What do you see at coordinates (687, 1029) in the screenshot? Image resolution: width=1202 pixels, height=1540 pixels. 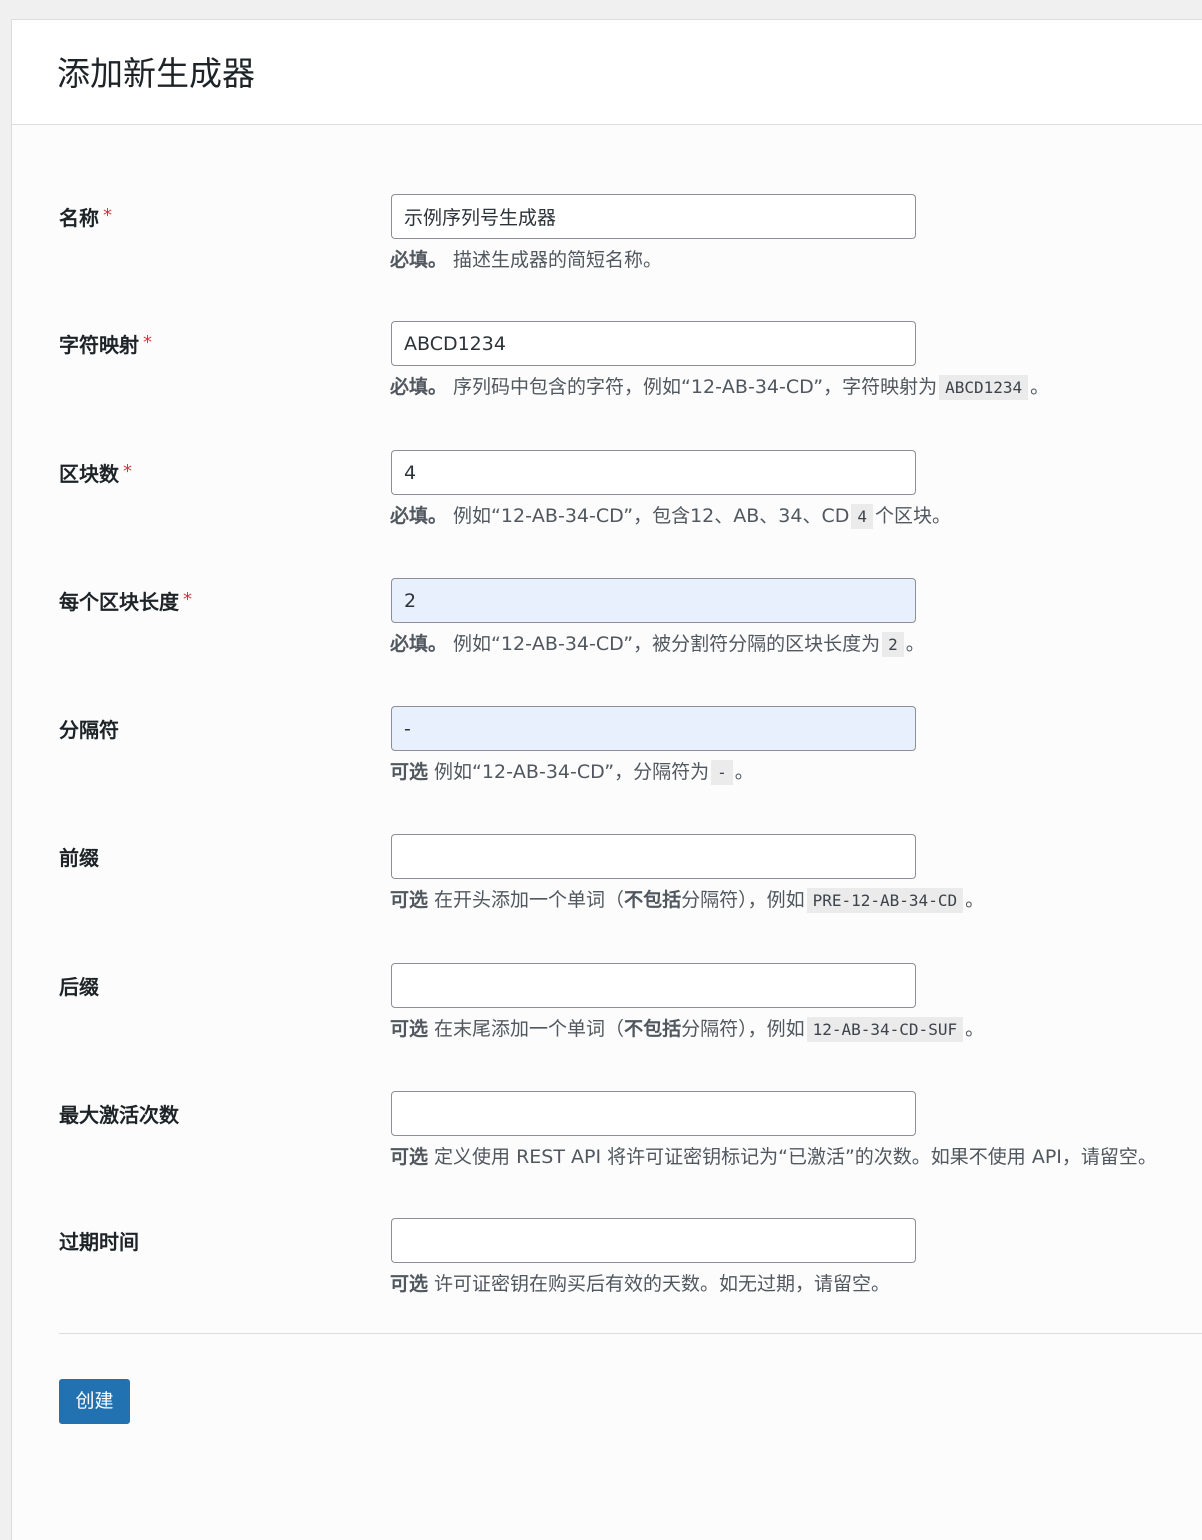 I see `field-description: 可选 在末尾添加一个单词（不包括分隔符），例如 12-AB-34-CD-SUF。` at bounding box center [687, 1029].